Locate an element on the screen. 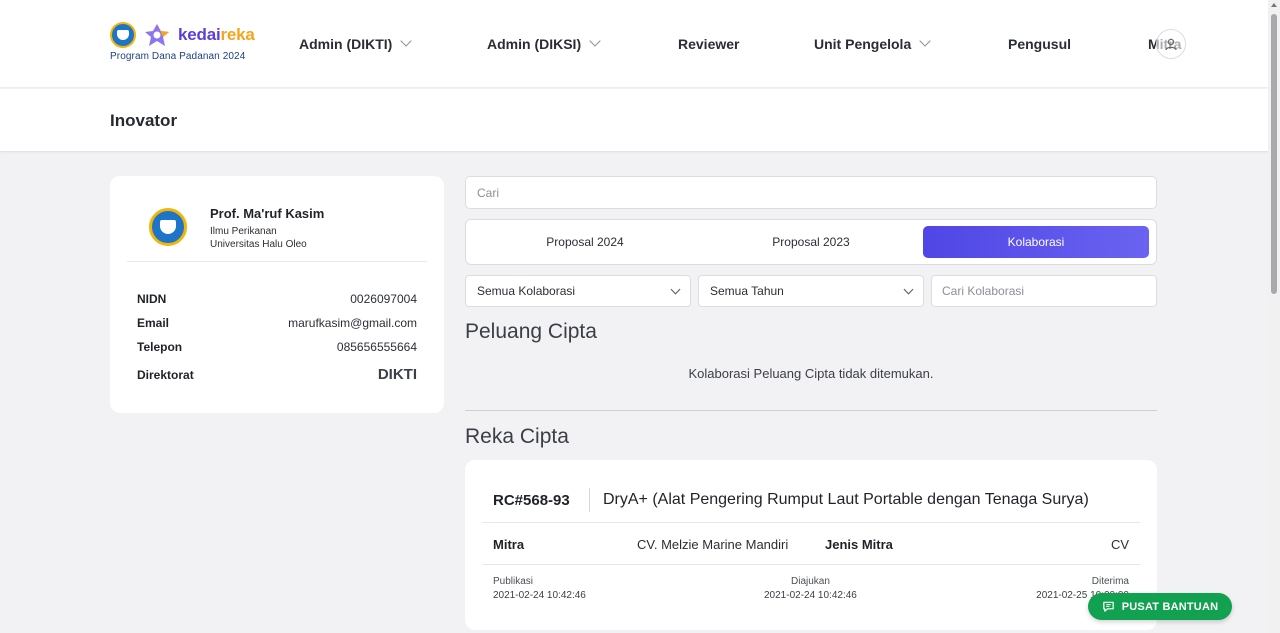 This screenshot has height=633, width=1280. field-value: 085656555664 is located at coordinates (376, 347).